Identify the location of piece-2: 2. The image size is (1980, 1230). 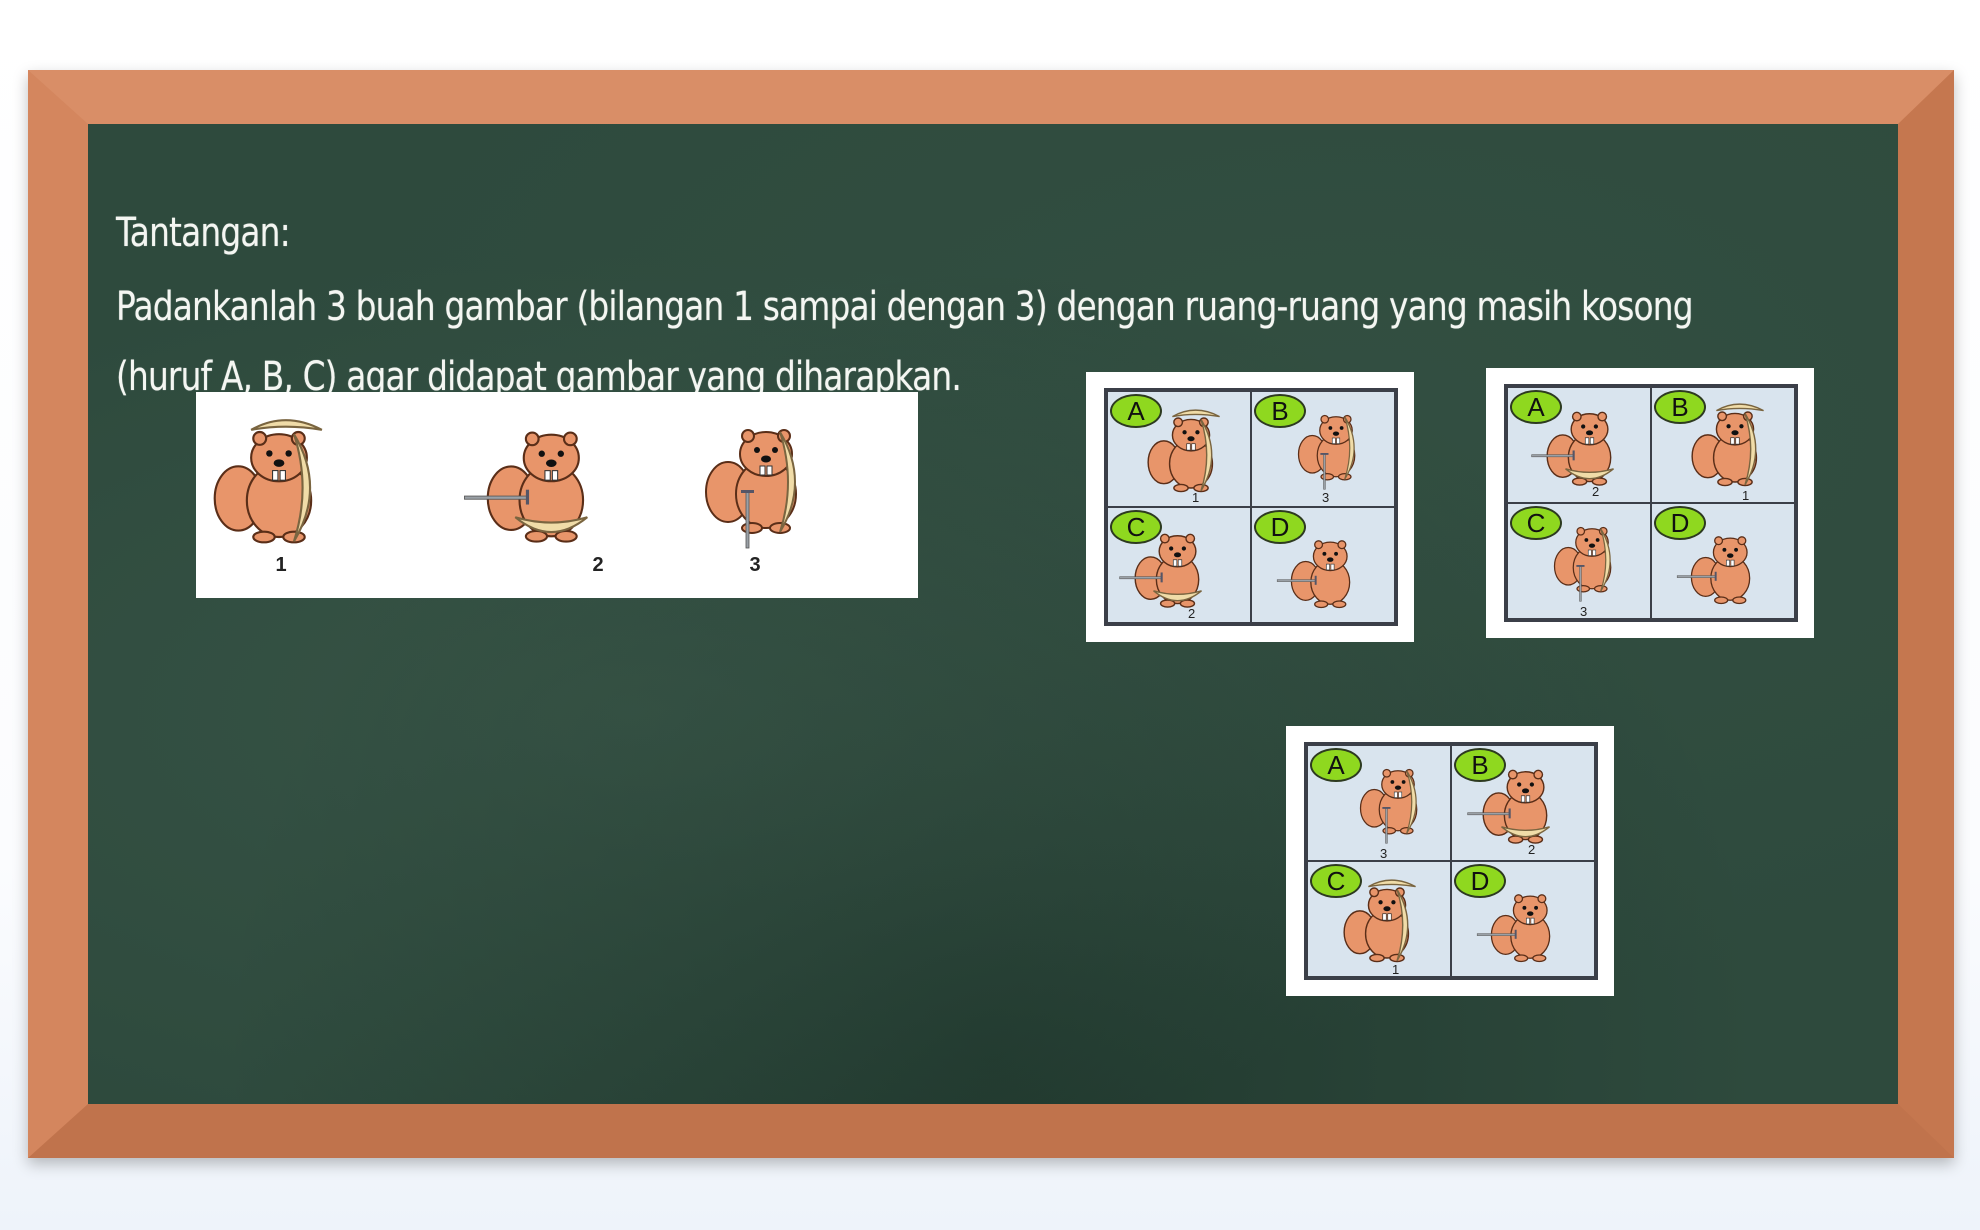
(556, 495).